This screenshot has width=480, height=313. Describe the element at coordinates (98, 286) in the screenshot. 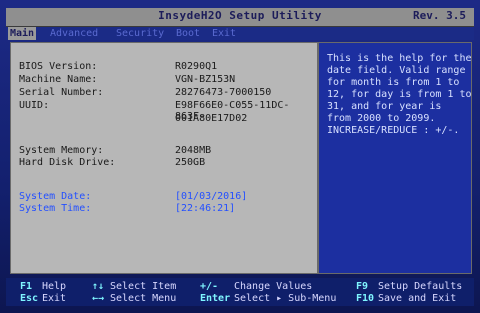

I see `updown-key: ↑↓` at that location.